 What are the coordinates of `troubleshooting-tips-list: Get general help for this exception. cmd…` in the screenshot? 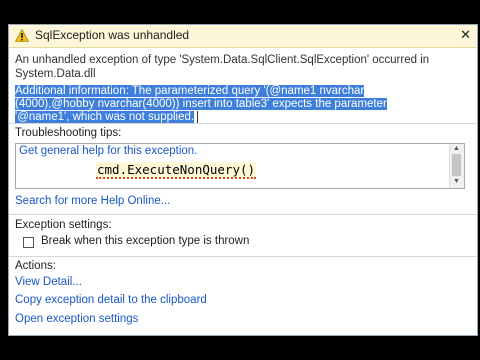 It's located at (240, 166).